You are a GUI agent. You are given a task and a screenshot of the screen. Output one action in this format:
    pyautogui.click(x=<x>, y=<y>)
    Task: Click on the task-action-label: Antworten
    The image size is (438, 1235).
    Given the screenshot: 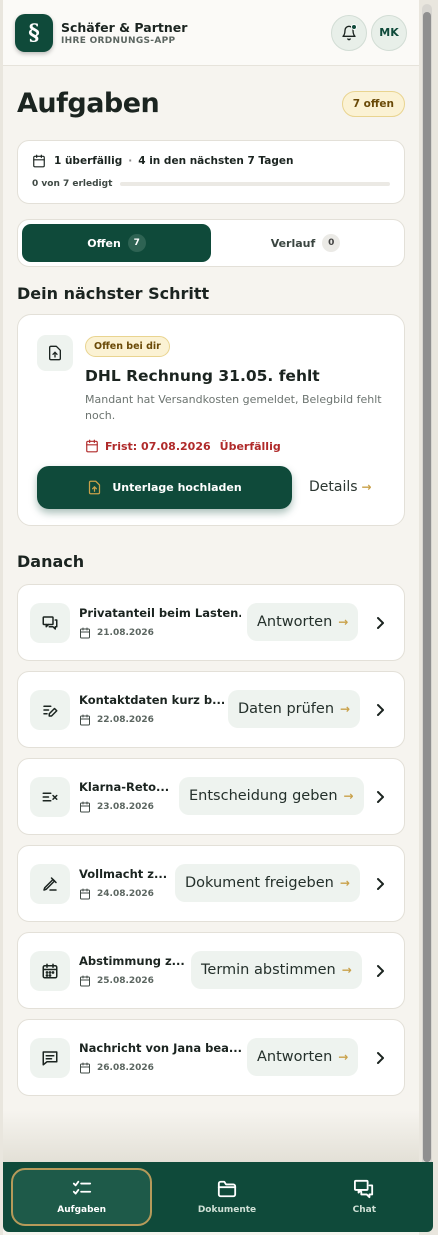 What is the action you would take?
    pyautogui.click(x=295, y=1057)
    